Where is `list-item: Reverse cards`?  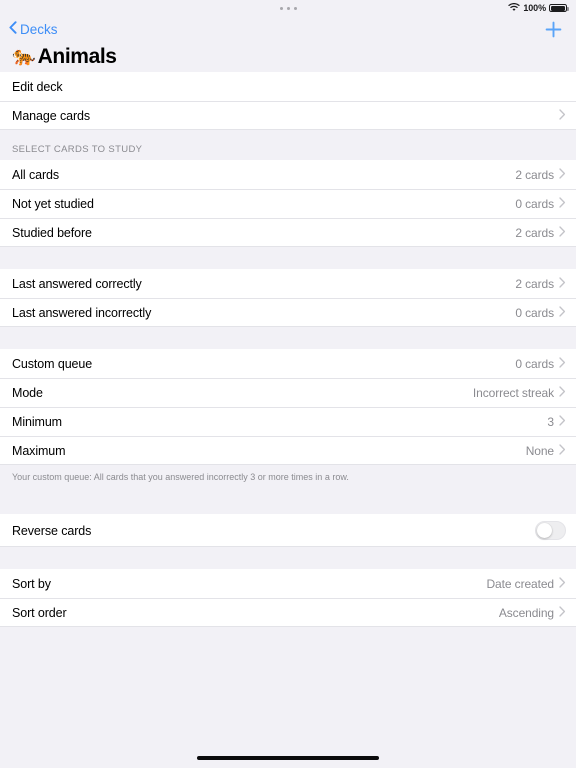 list-item: Reverse cards is located at coordinates (288, 531).